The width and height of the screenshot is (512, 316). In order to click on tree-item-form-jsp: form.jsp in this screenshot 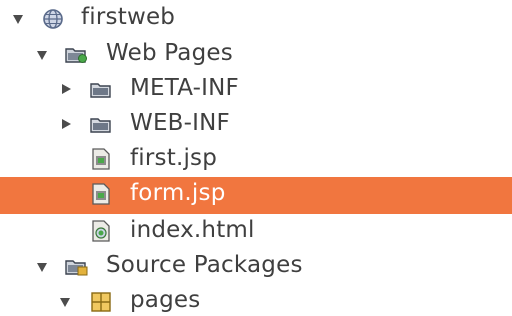, I will do `click(256, 195)`.